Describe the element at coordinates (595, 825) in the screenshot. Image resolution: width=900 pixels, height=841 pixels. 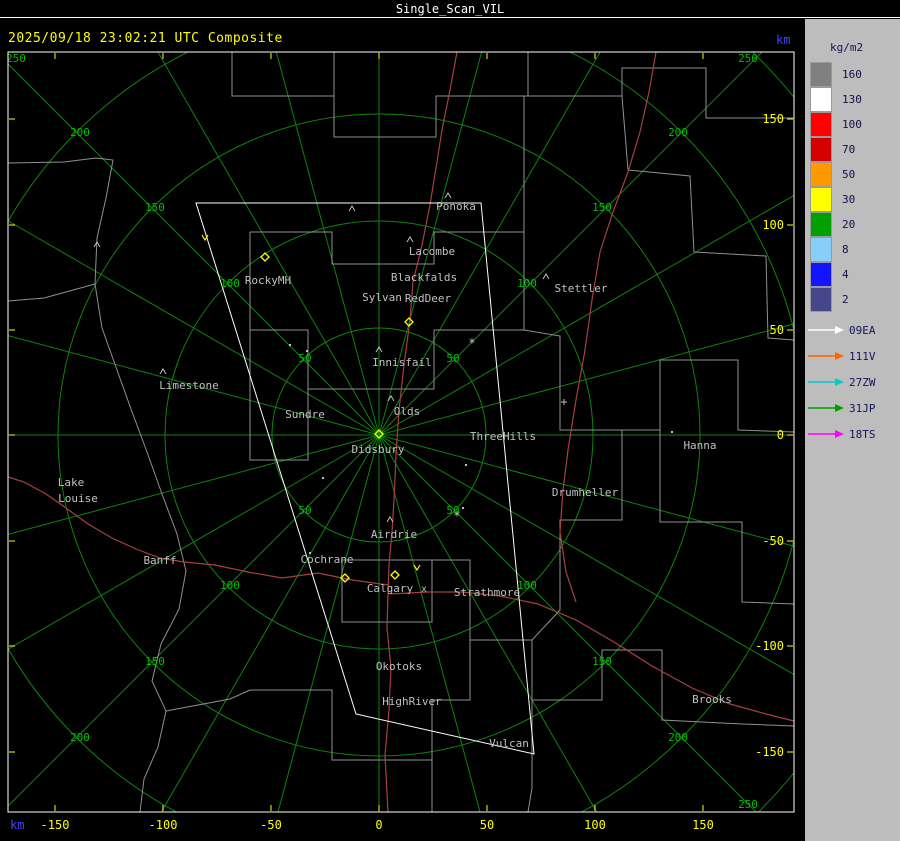
I see `x-axis-label: 100` at that location.